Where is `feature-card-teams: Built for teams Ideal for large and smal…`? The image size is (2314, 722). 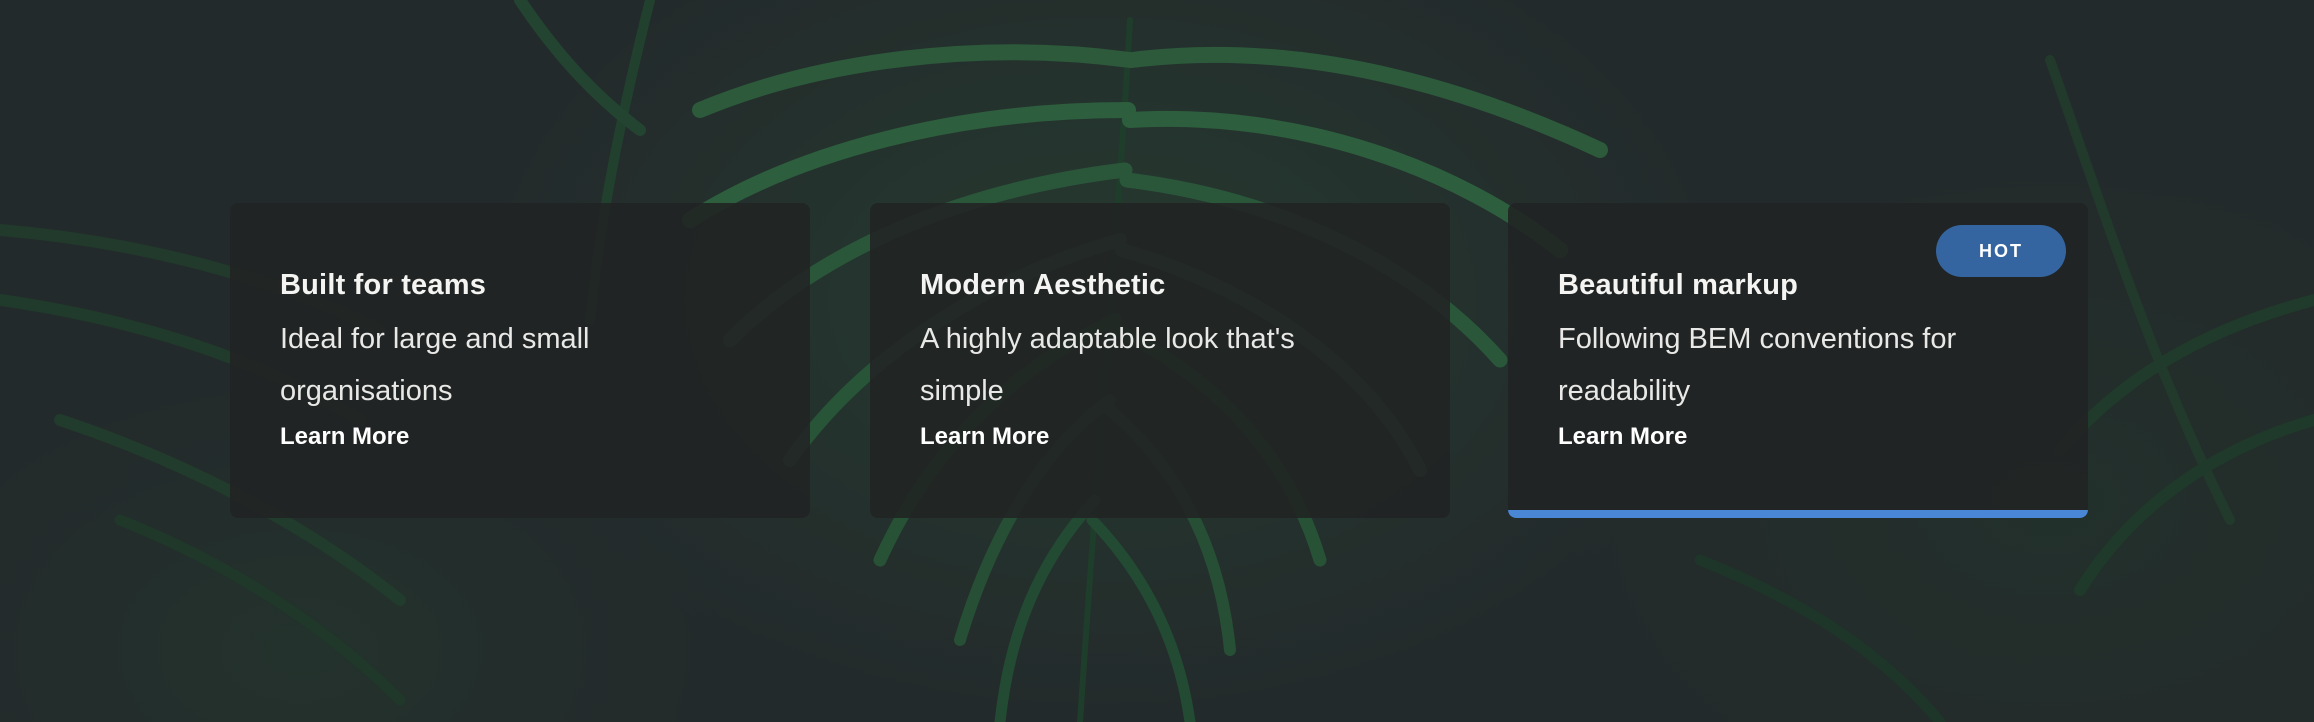
feature-card-teams: Built for teams Ideal for large and smal… is located at coordinates (520, 360).